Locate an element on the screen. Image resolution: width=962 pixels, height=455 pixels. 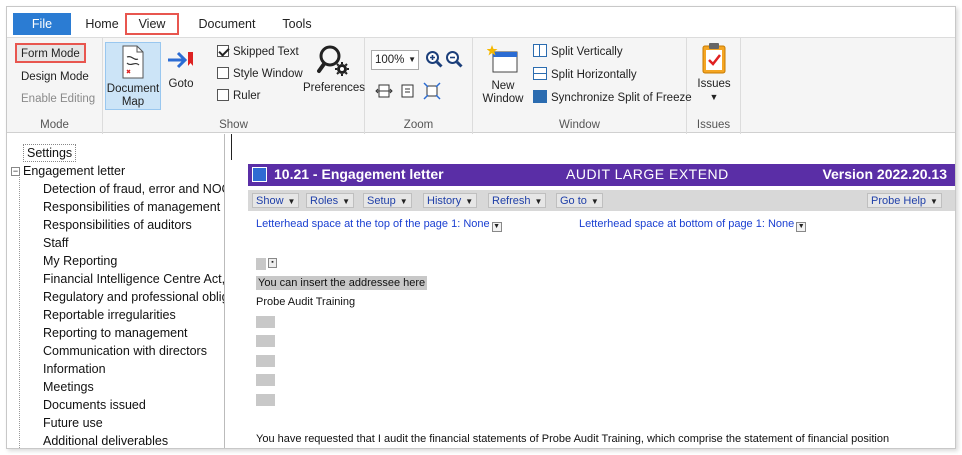
refresh-menu-button: Refresh ▼ is located at coordinates (517, 200).